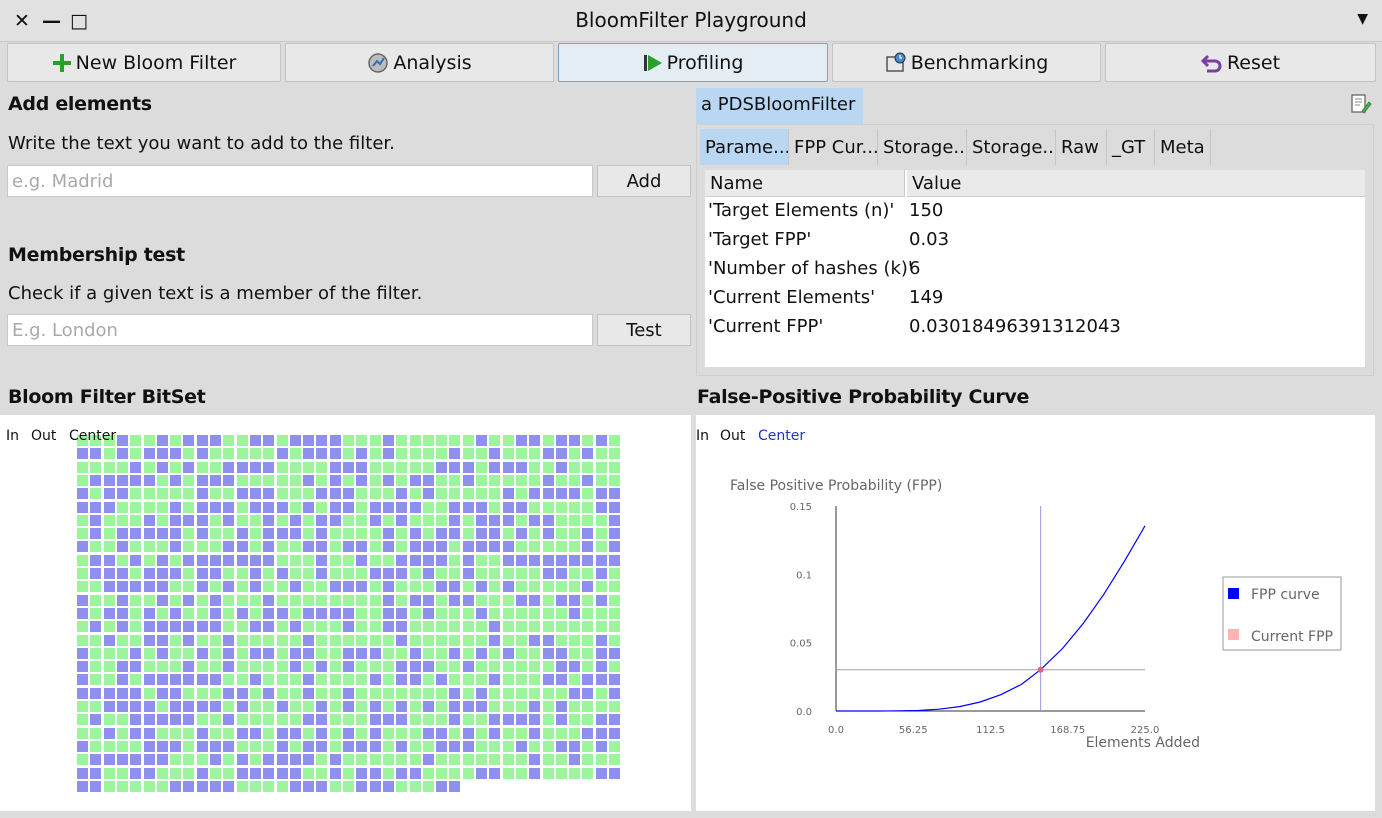 The width and height of the screenshot is (1382, 818). What do you see at coordinates (1136, 183) in the screenshot?
I see `column-header-value: Value` at bounding box center [1136, 183].